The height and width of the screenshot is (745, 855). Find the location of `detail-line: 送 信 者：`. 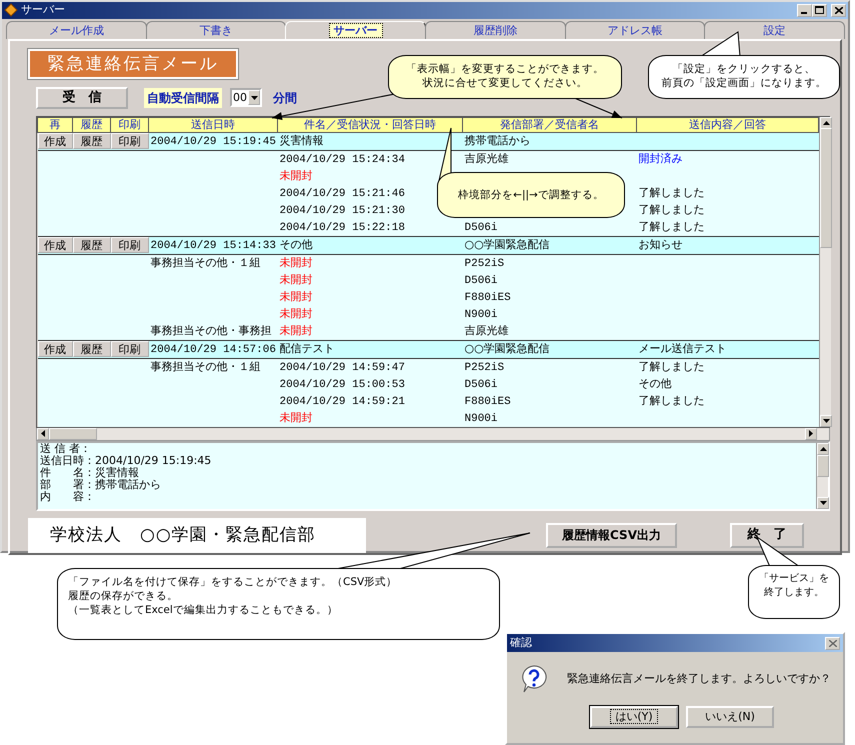

detail-line: 送 信 者： is located at coordinates (66, 448).